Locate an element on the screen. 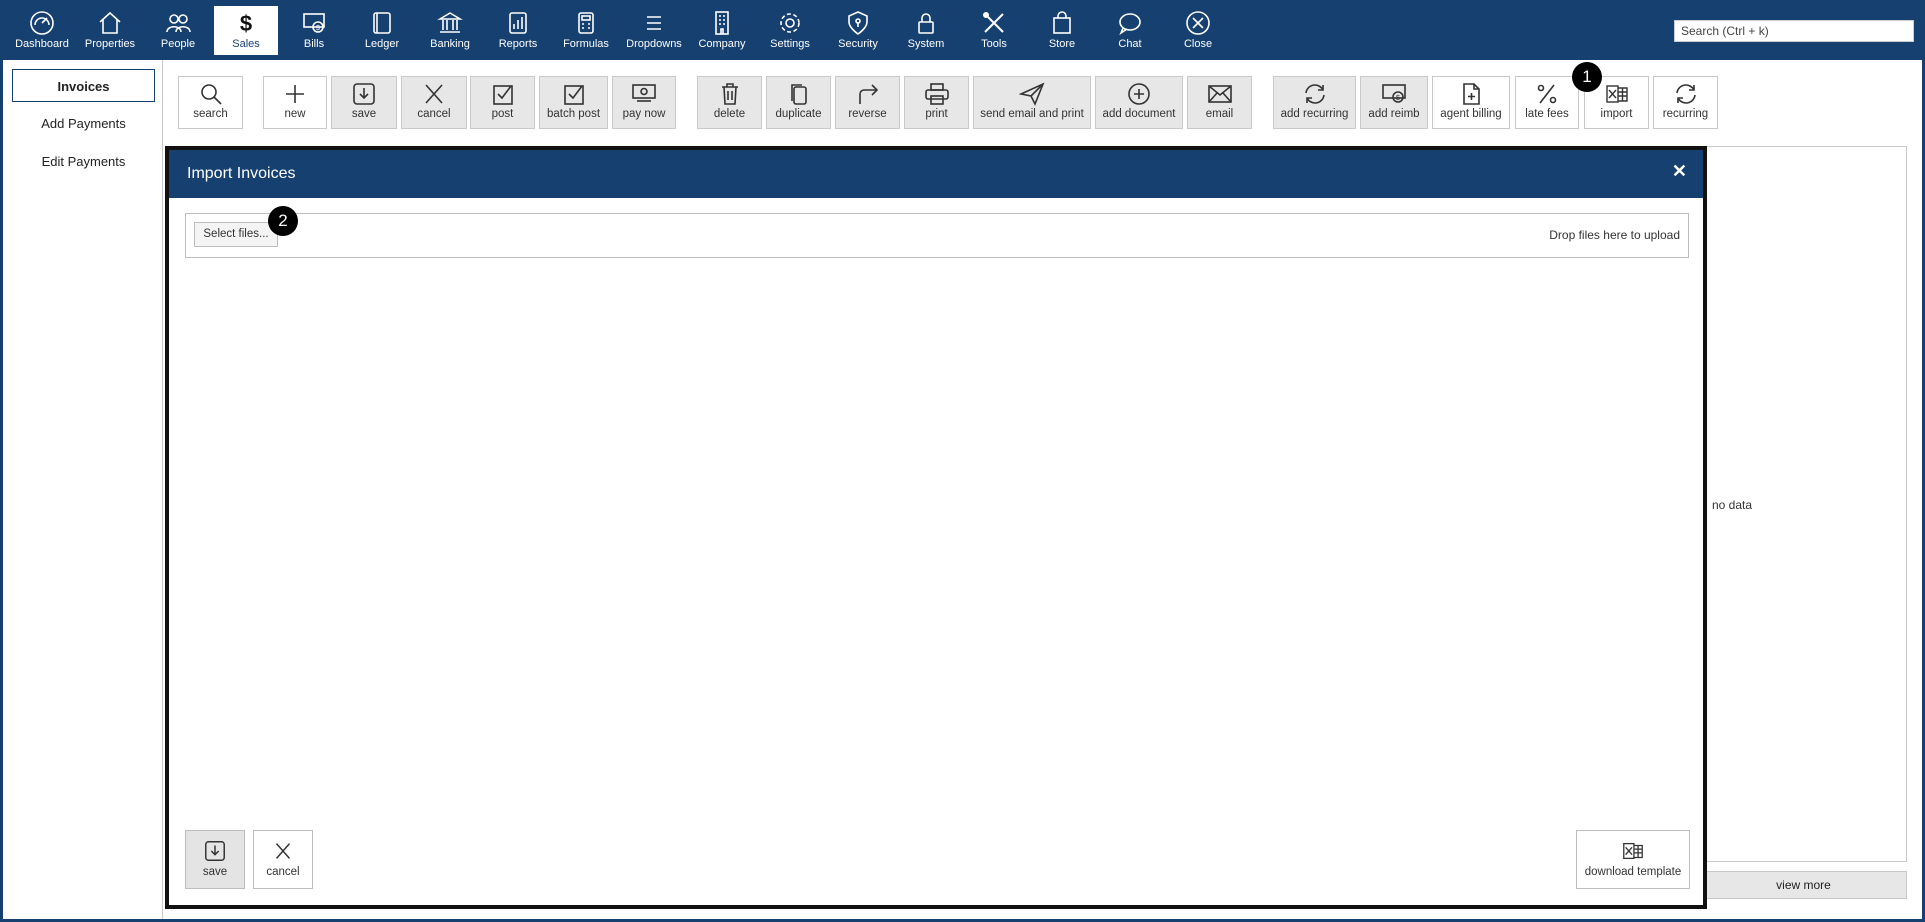 The width and height of the screenshot is (1925, 922). post-button: post is located at coordinates (502, 102).